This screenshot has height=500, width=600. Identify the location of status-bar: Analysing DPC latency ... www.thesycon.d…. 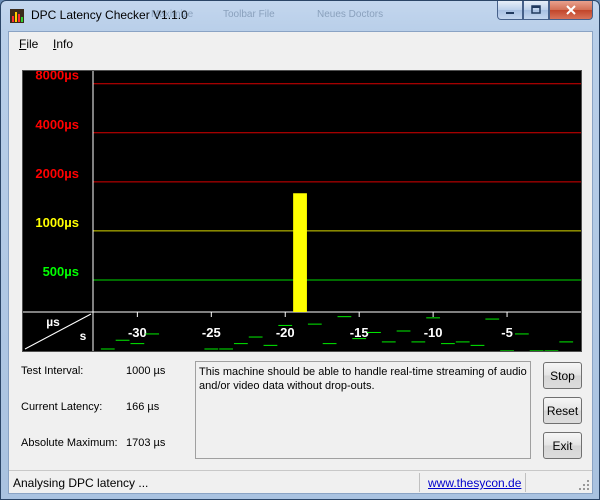
(300, 481).